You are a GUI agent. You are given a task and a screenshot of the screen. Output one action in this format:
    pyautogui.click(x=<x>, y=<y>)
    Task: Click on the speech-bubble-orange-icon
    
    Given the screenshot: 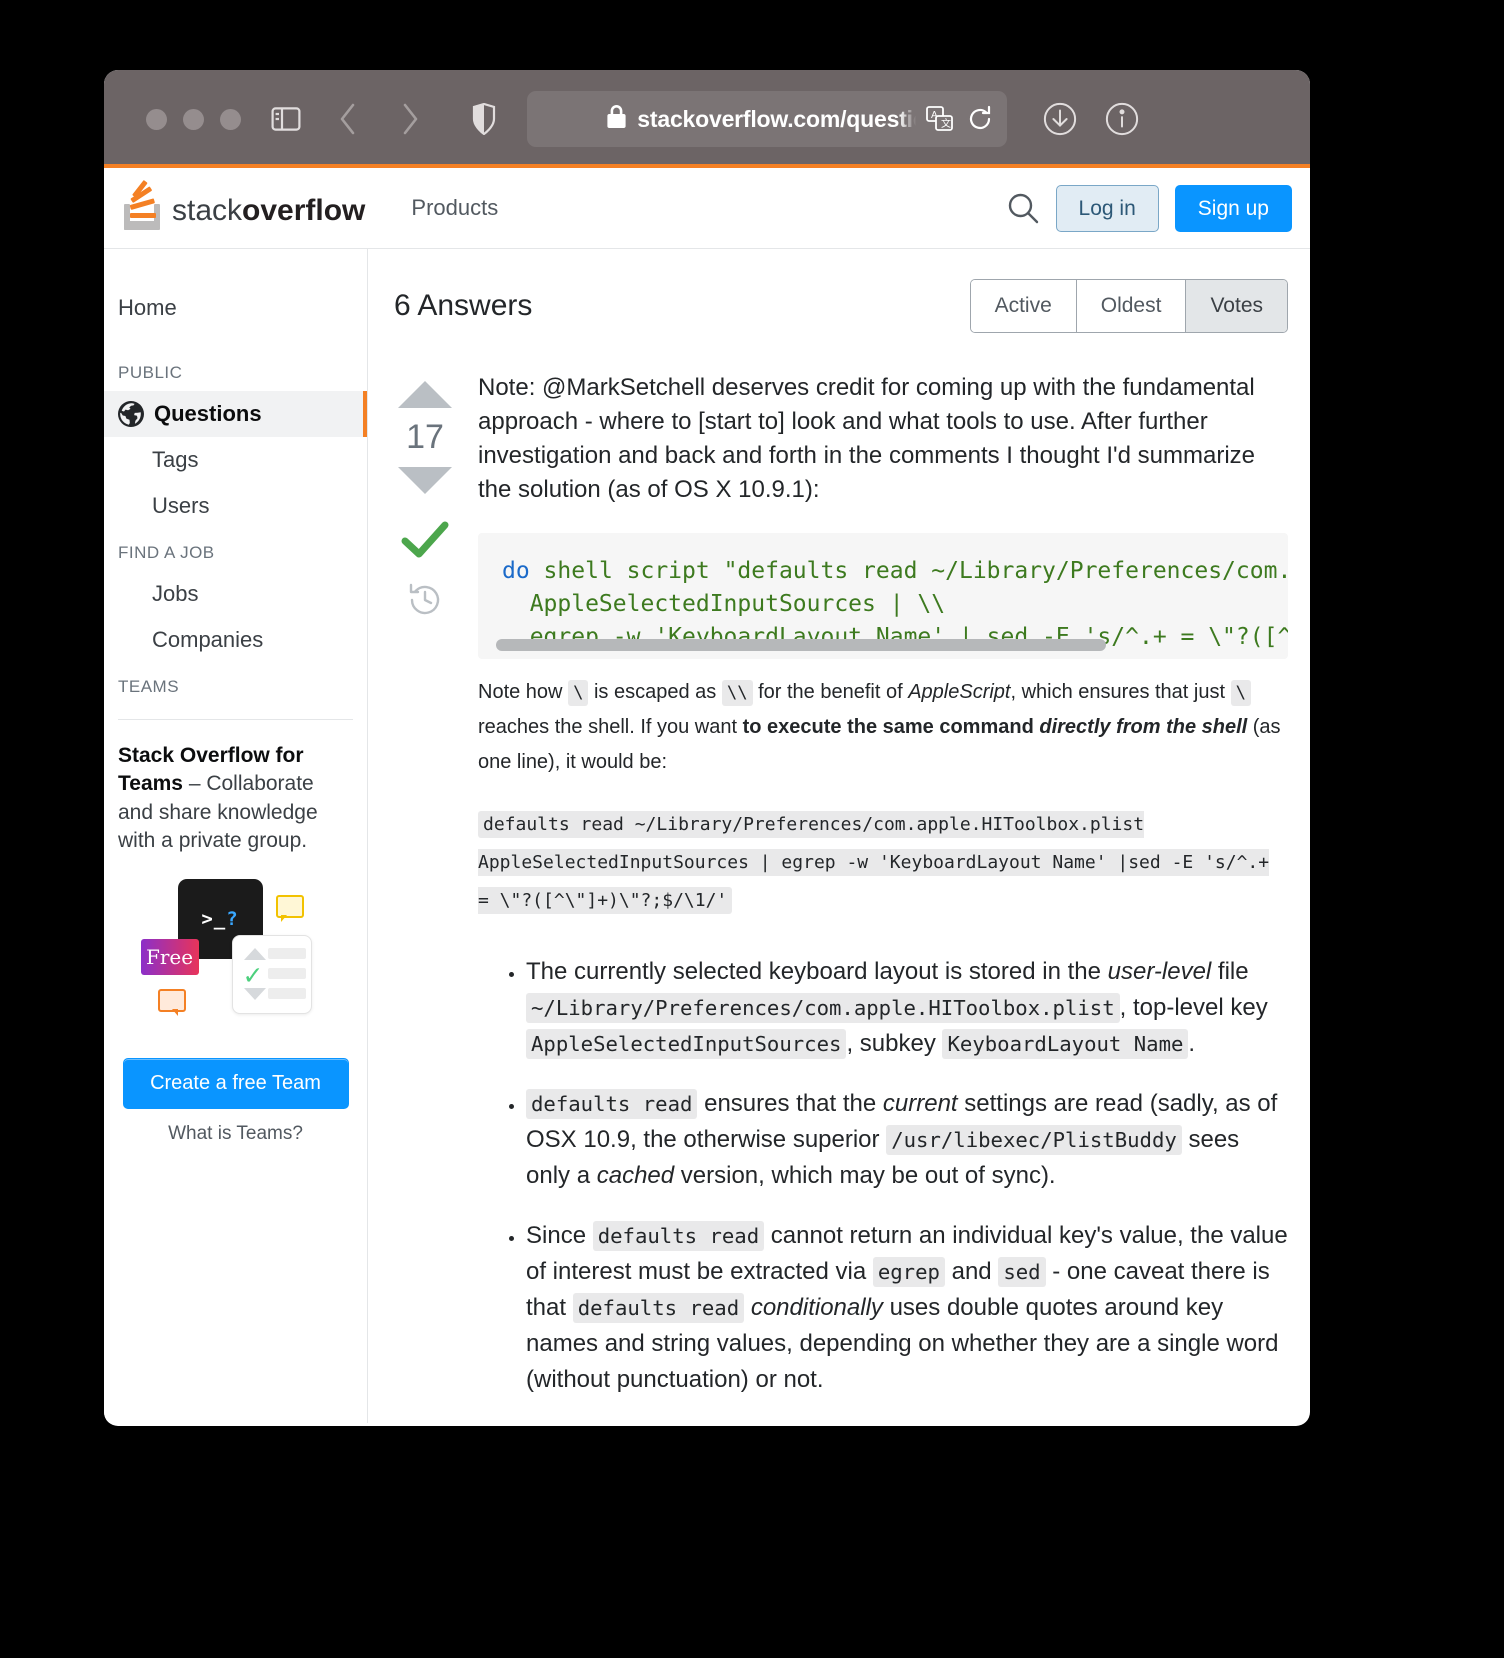 What is the action you would take?
    pyautogui.click(x=171, y=1003)
    